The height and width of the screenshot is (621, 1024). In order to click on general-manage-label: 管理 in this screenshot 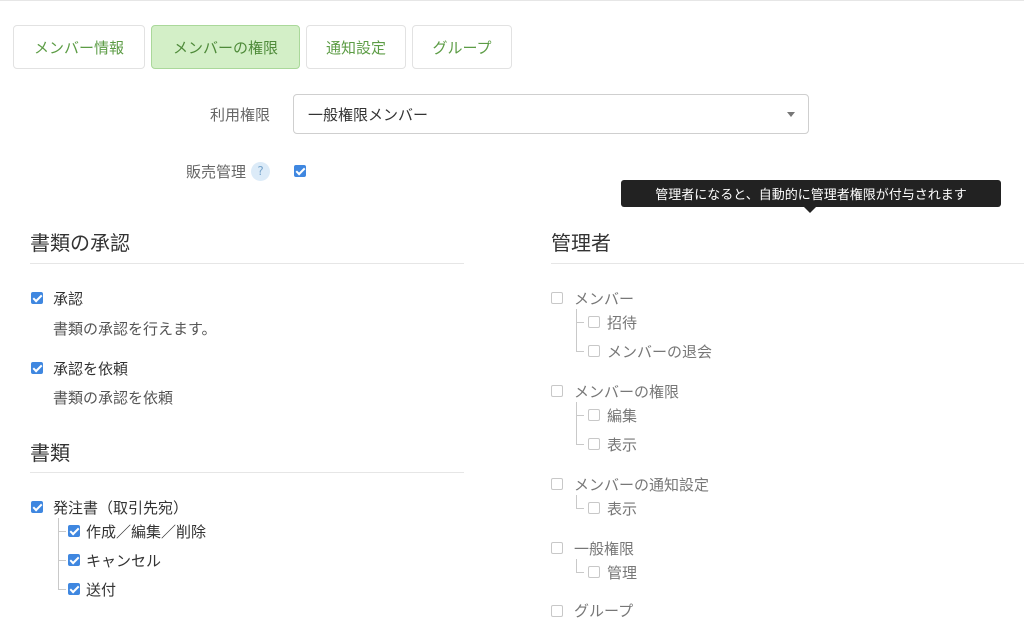, I will do `click(622, 573)`.